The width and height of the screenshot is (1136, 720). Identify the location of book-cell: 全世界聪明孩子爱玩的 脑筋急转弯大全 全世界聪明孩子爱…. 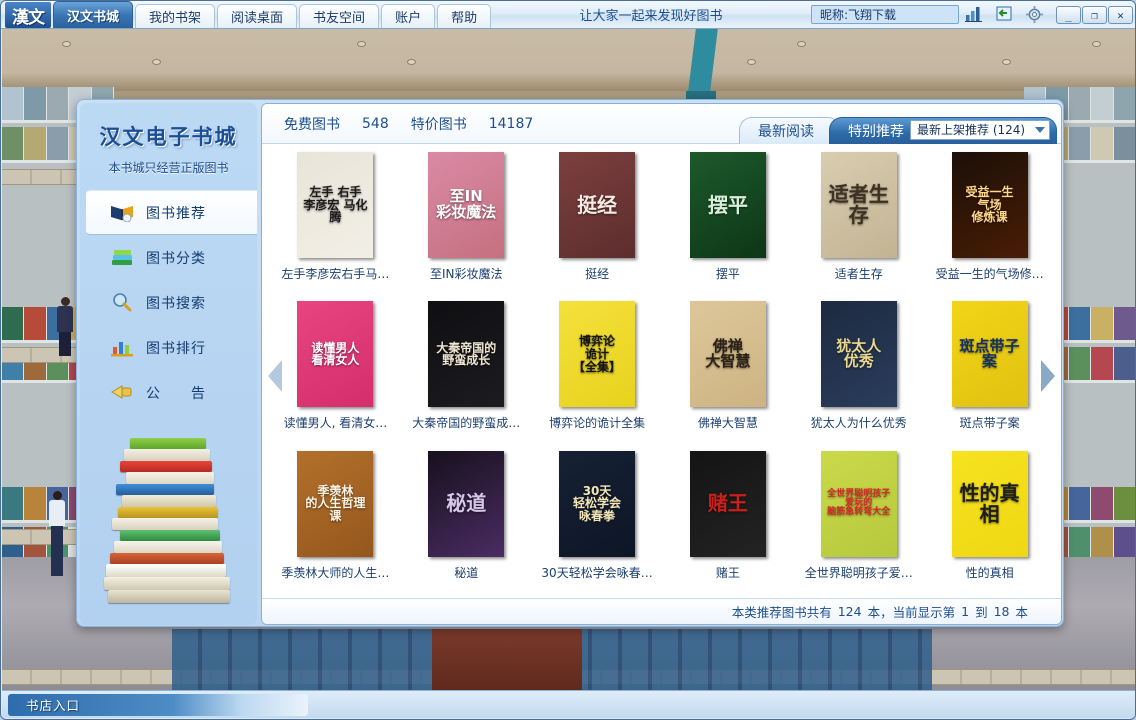
(858, 521).